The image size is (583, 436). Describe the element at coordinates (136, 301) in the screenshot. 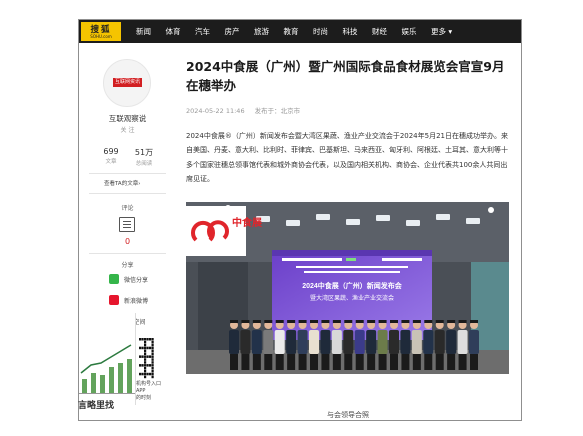

I see `share-label: 新浪微博` at that location.